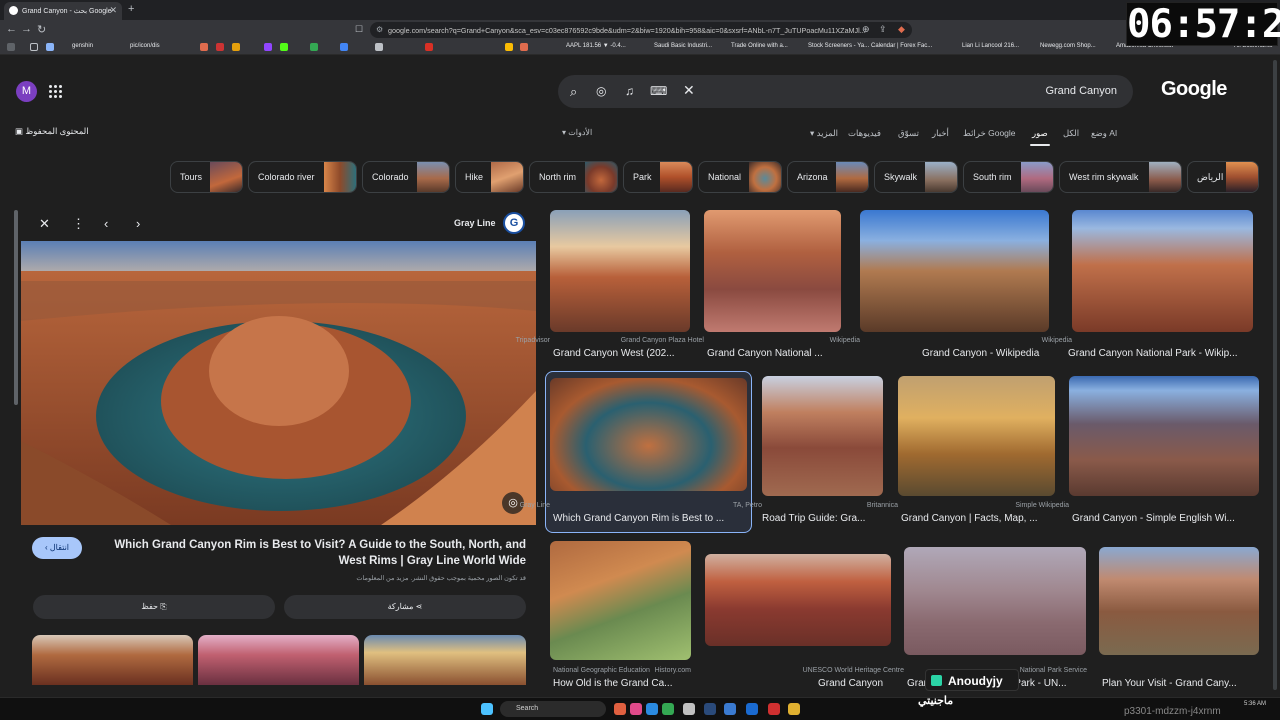 Image resolution: width=1280 pixels, height=720 pixels. Describe the element at coordinates (577, 132) in the screenshot. I see `tools-menu: ▾ الأدوات` at that location.